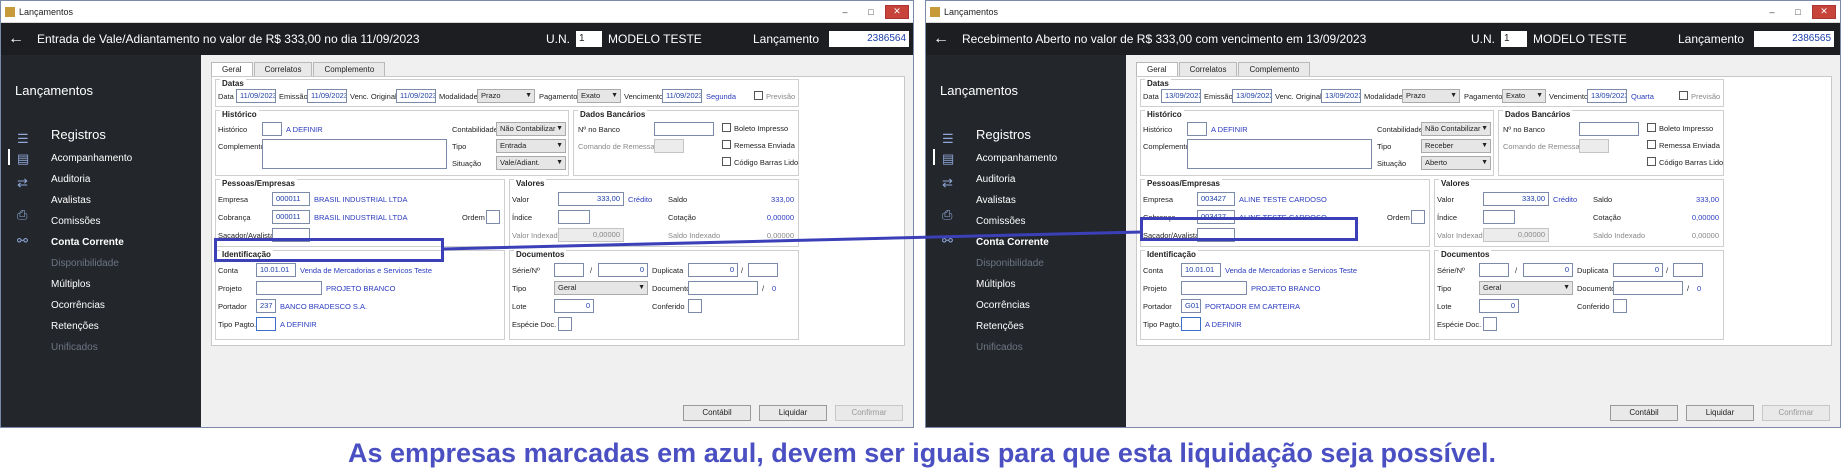  I want to click on nbanco-field, so click(1609, 129).